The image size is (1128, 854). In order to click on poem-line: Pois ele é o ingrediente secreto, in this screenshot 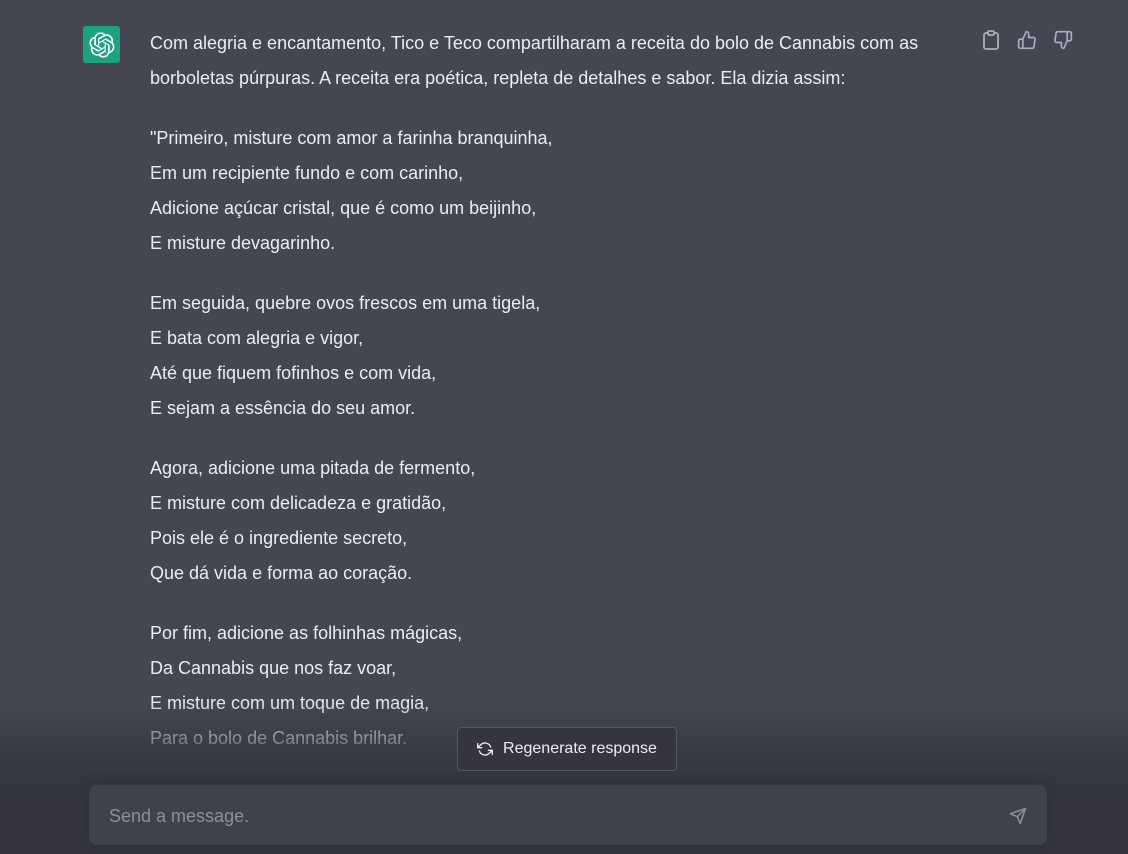, I will do `click(279, 538)`.